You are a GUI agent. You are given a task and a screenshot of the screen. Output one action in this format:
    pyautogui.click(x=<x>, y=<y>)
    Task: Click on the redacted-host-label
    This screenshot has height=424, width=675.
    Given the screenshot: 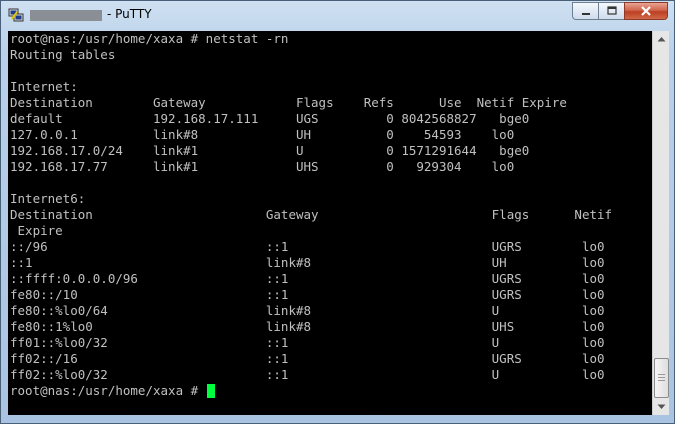 What is the action you would take?
    pyautogui.click(x=66, y=15)
    